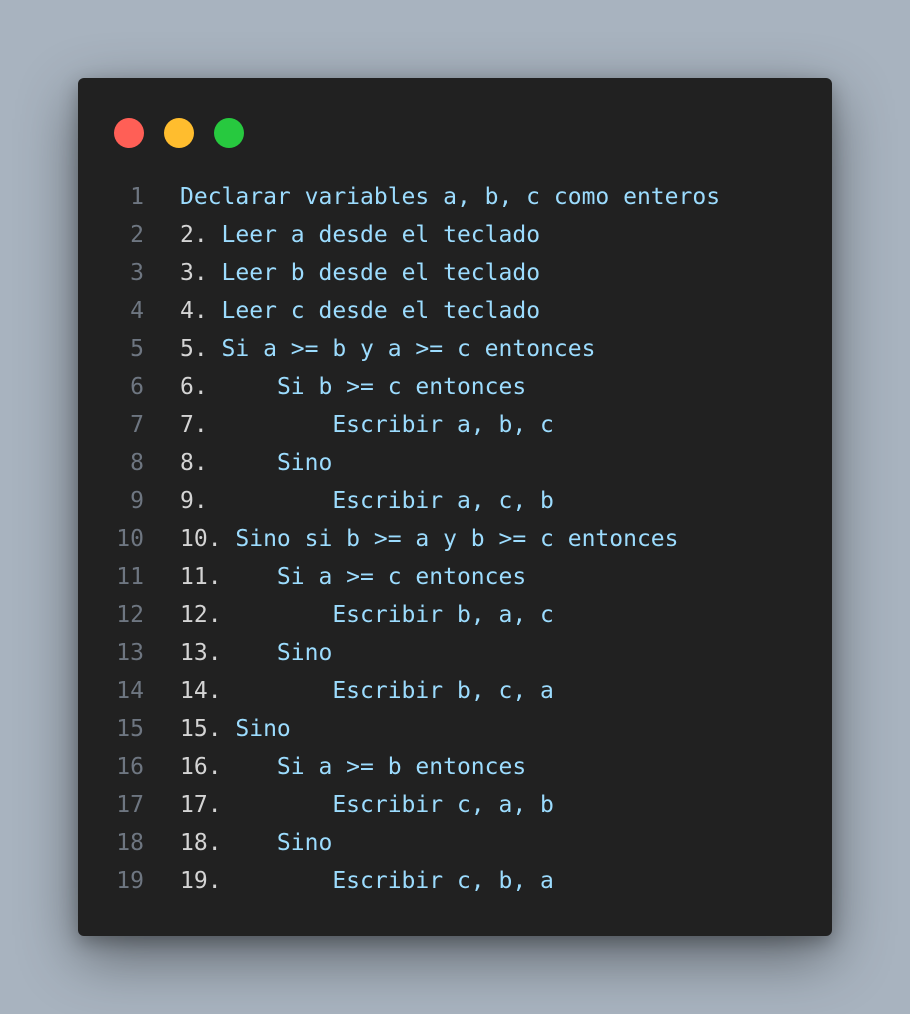  What do you see at coordinates (401, 349) in the screenshot?
I see `line-text: Si a >= b y a >= c entonces` at bounding box center [401, 349].